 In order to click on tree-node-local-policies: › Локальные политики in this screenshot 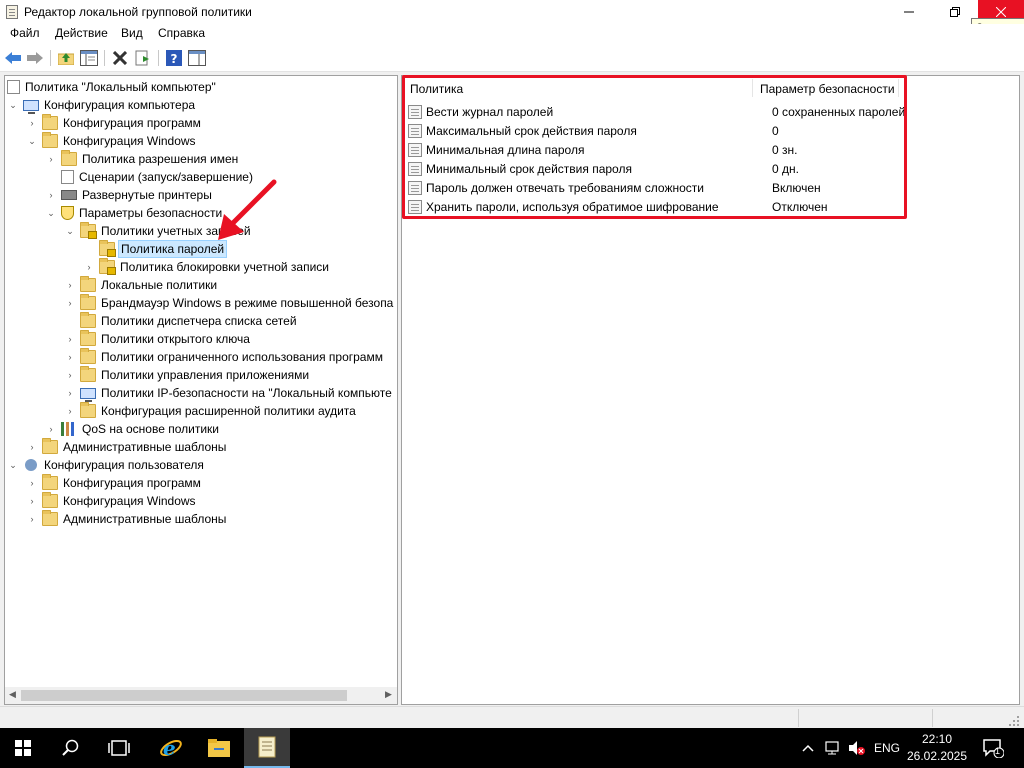, I will do `click(141, 285)`.